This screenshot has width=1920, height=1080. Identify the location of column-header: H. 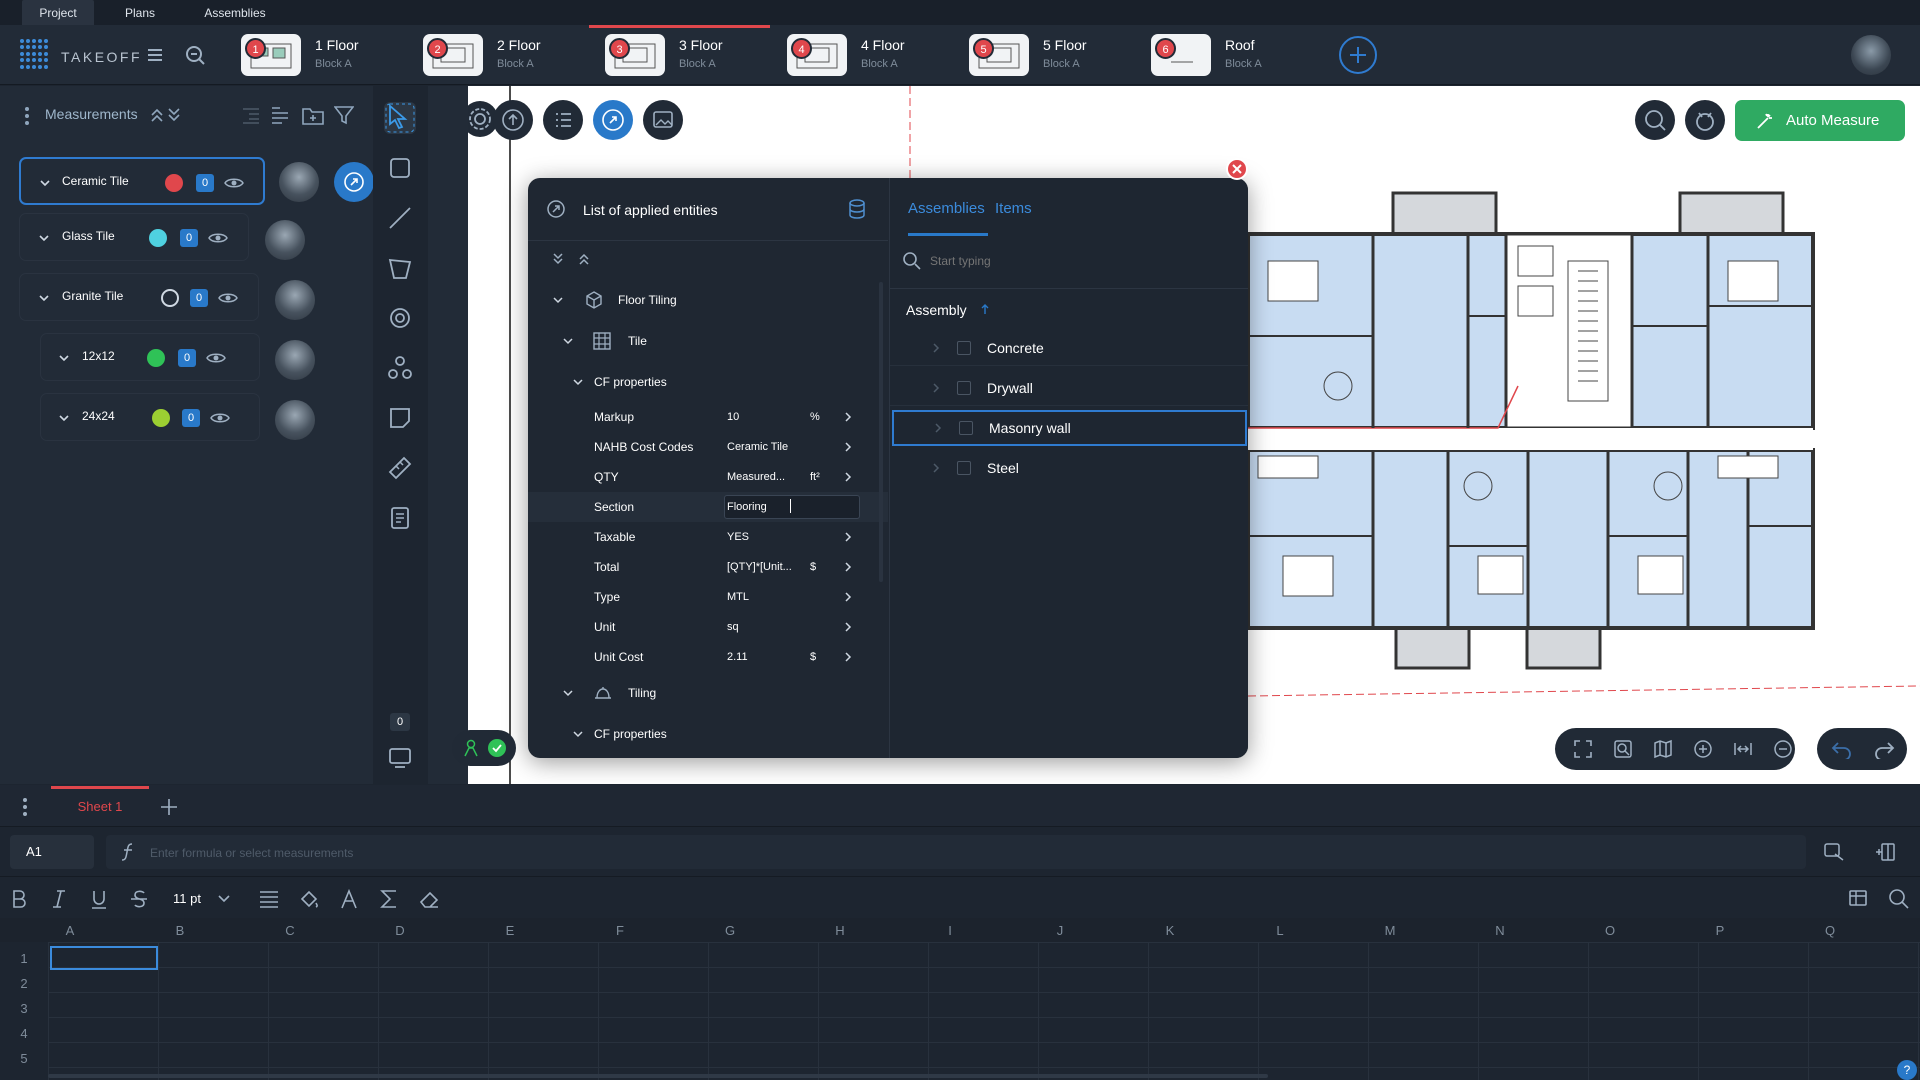
(840, 930).